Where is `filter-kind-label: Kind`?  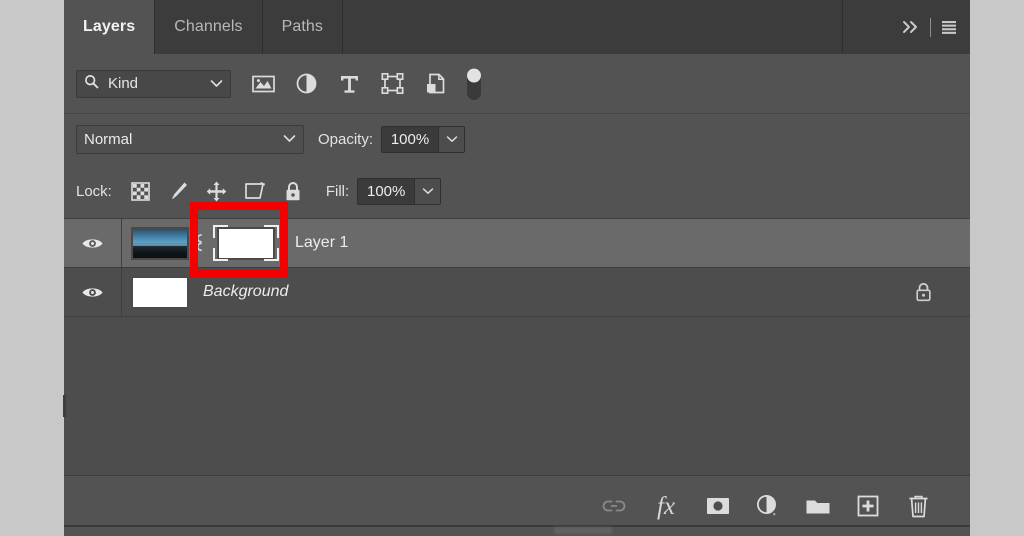 filter-kind-label: Kind is located at coordinates (123, 83).